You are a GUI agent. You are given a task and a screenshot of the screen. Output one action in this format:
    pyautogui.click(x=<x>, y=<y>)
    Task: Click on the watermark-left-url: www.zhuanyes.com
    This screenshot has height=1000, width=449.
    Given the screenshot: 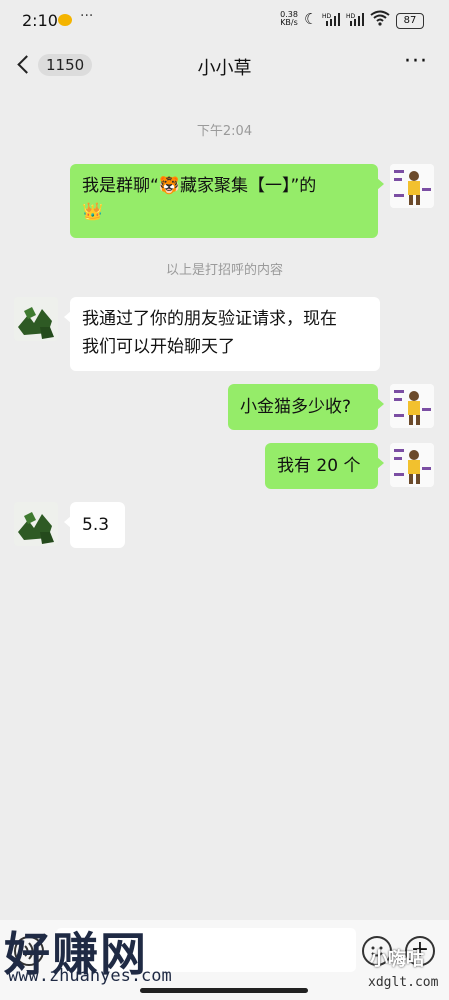 What is the action you would take?
    pyautogui.click(x=90, y=976)
    